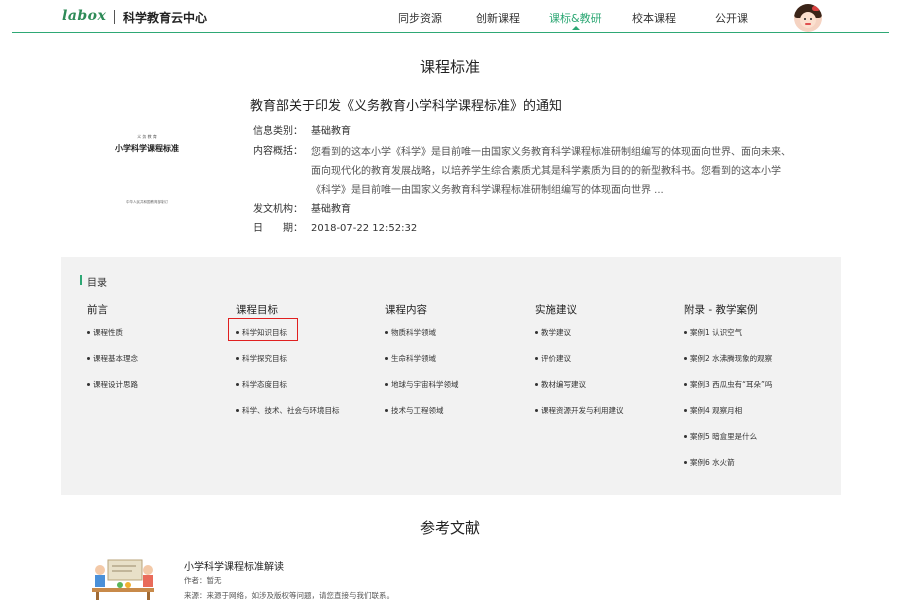 This screenshot has width=900, height=600. Describe the element at coordinates (414, 410) in the screenshot. I see `toc-item: 技术与工程领域` at that location.